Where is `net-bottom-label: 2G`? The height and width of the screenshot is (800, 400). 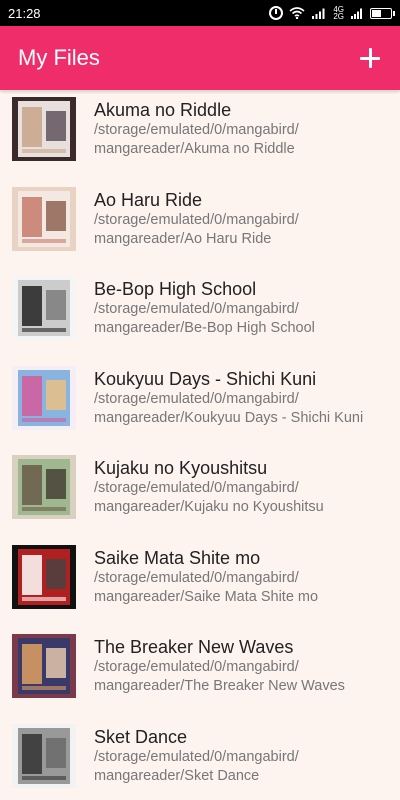 net-bottom-label: 2G is located at coordinates (338, 16).